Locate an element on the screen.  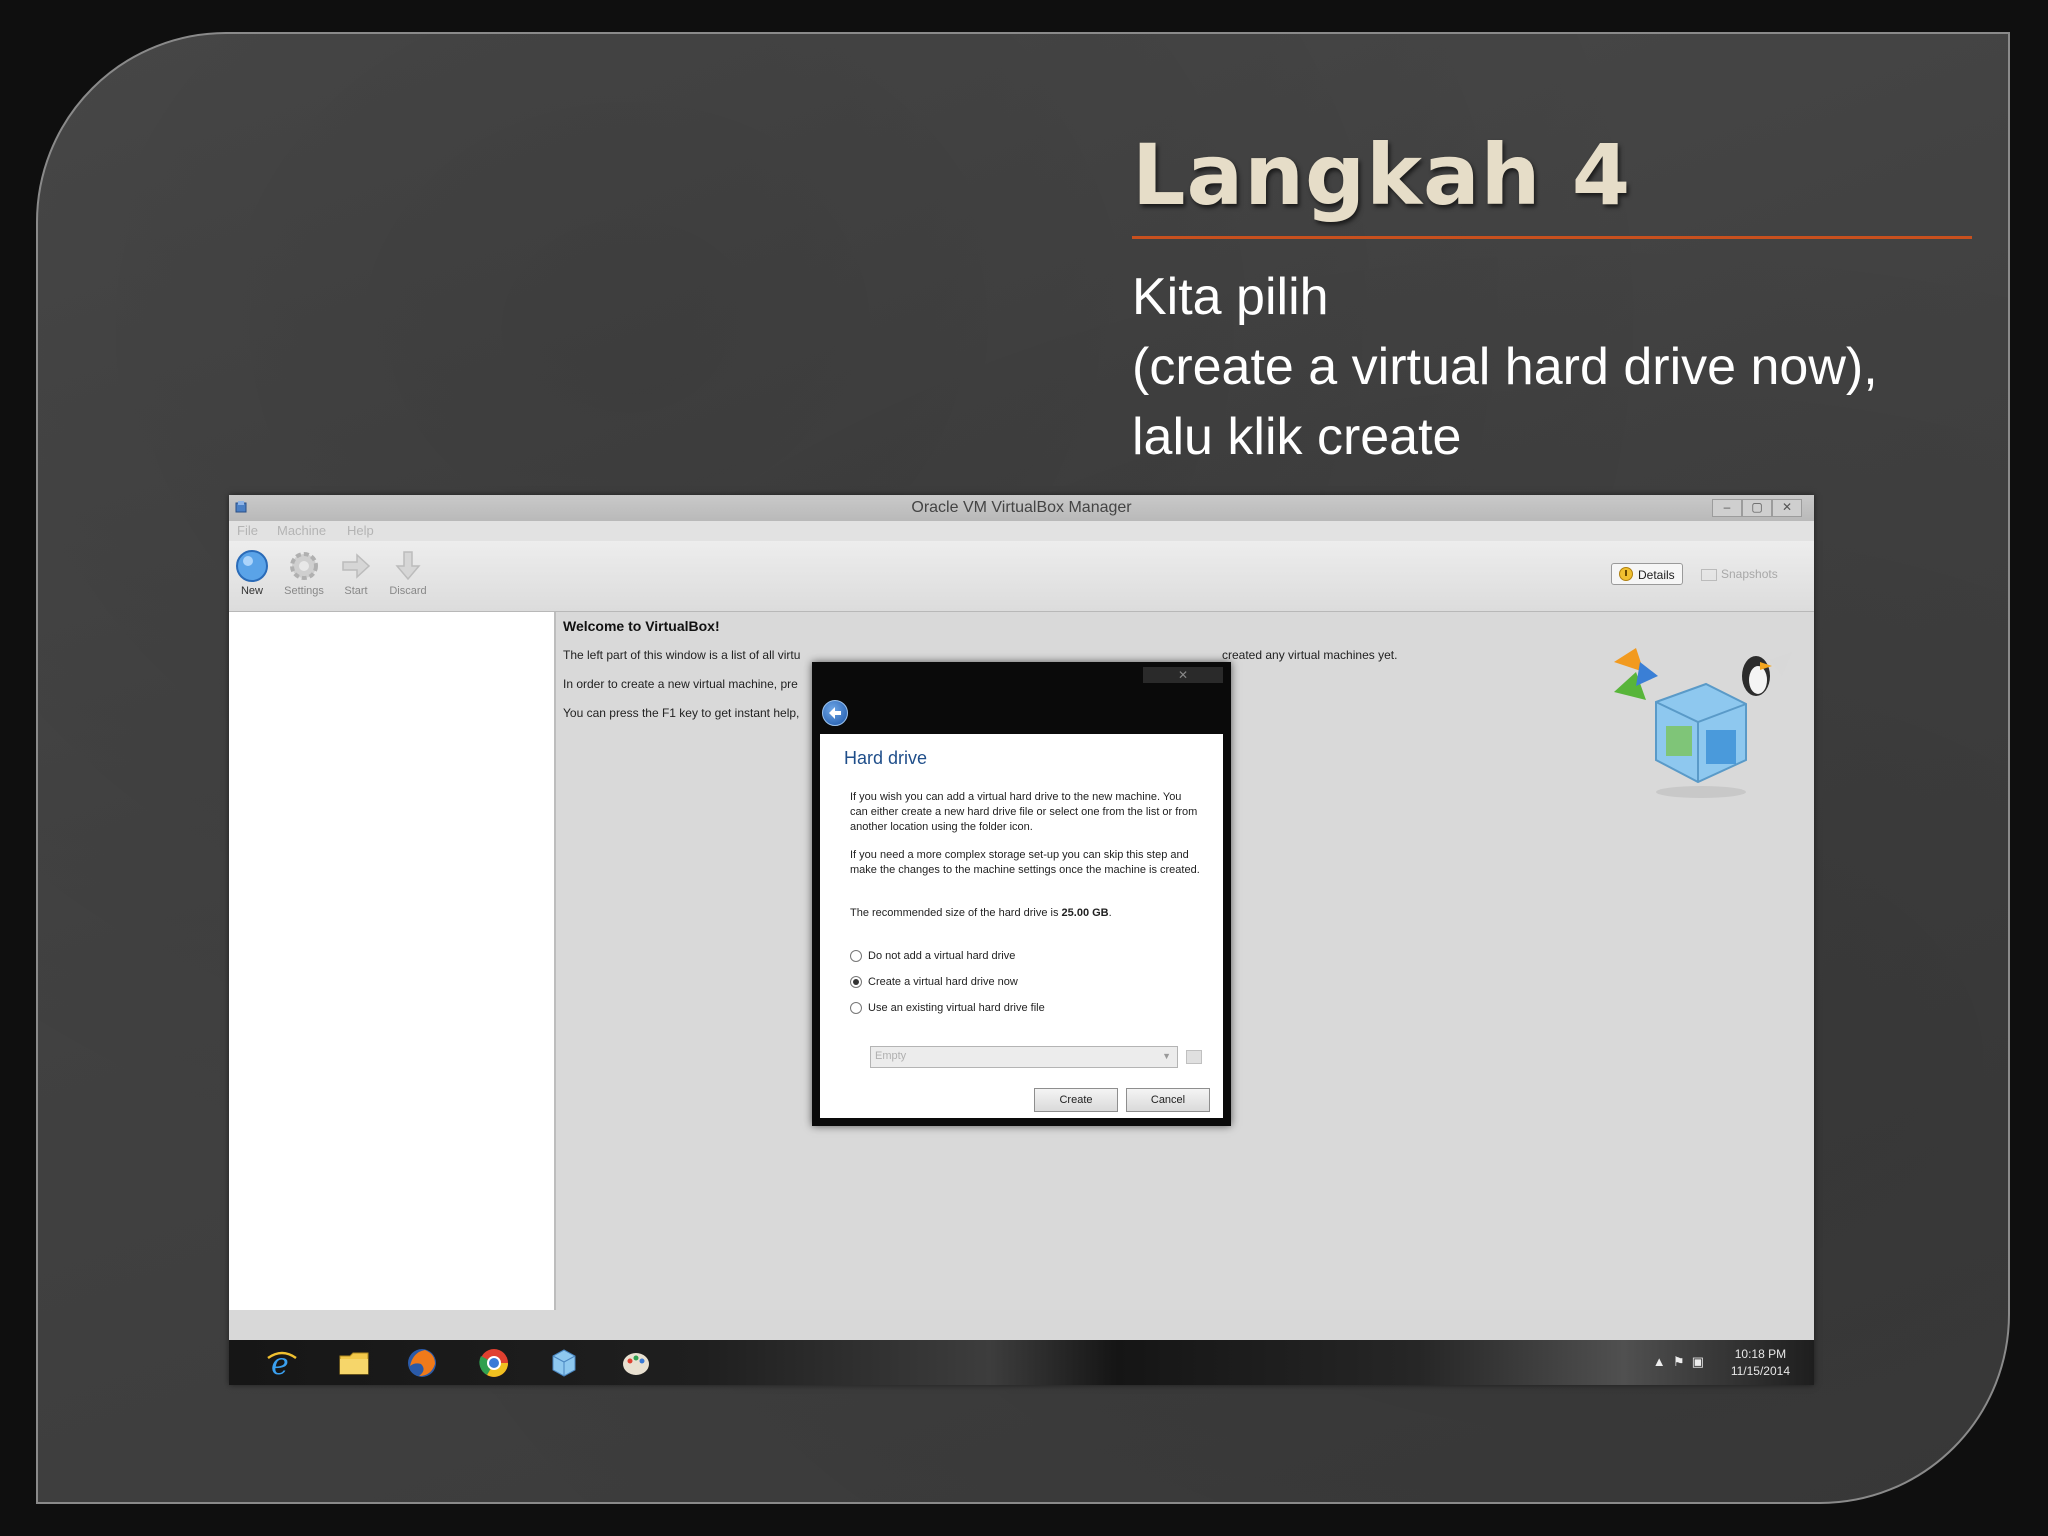
welcome-line-1-end: created any virtual machines yet. is located at coordinates (1310, 655).